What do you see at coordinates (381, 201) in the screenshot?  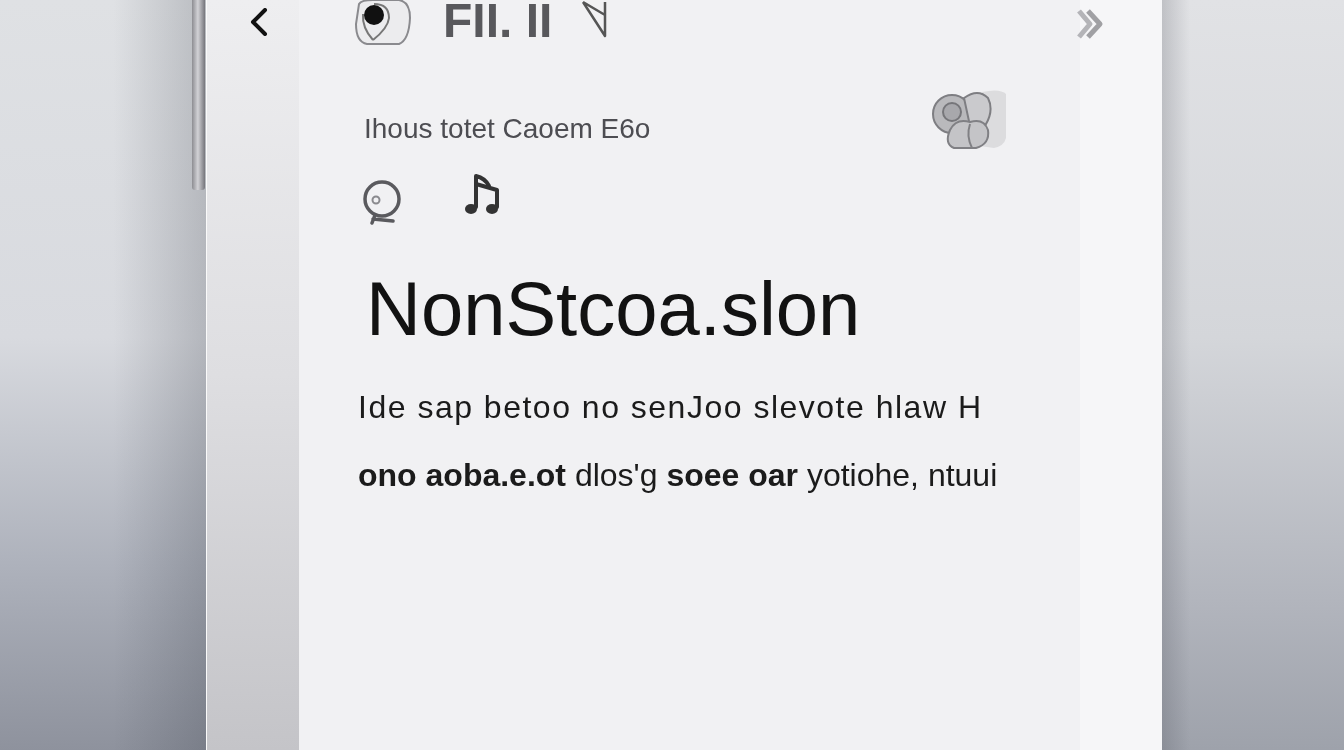 I see `speech-bubble-icon` at bounding box center [381, 201].